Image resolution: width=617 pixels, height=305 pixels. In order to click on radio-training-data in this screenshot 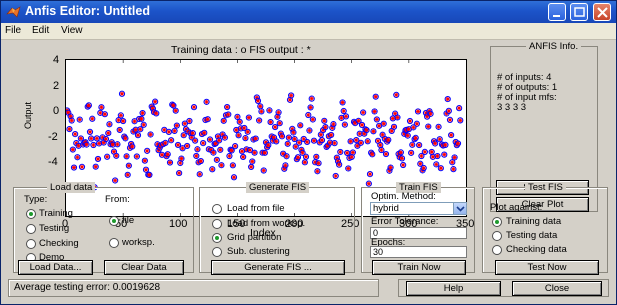, I will do `click(497, 222)`.